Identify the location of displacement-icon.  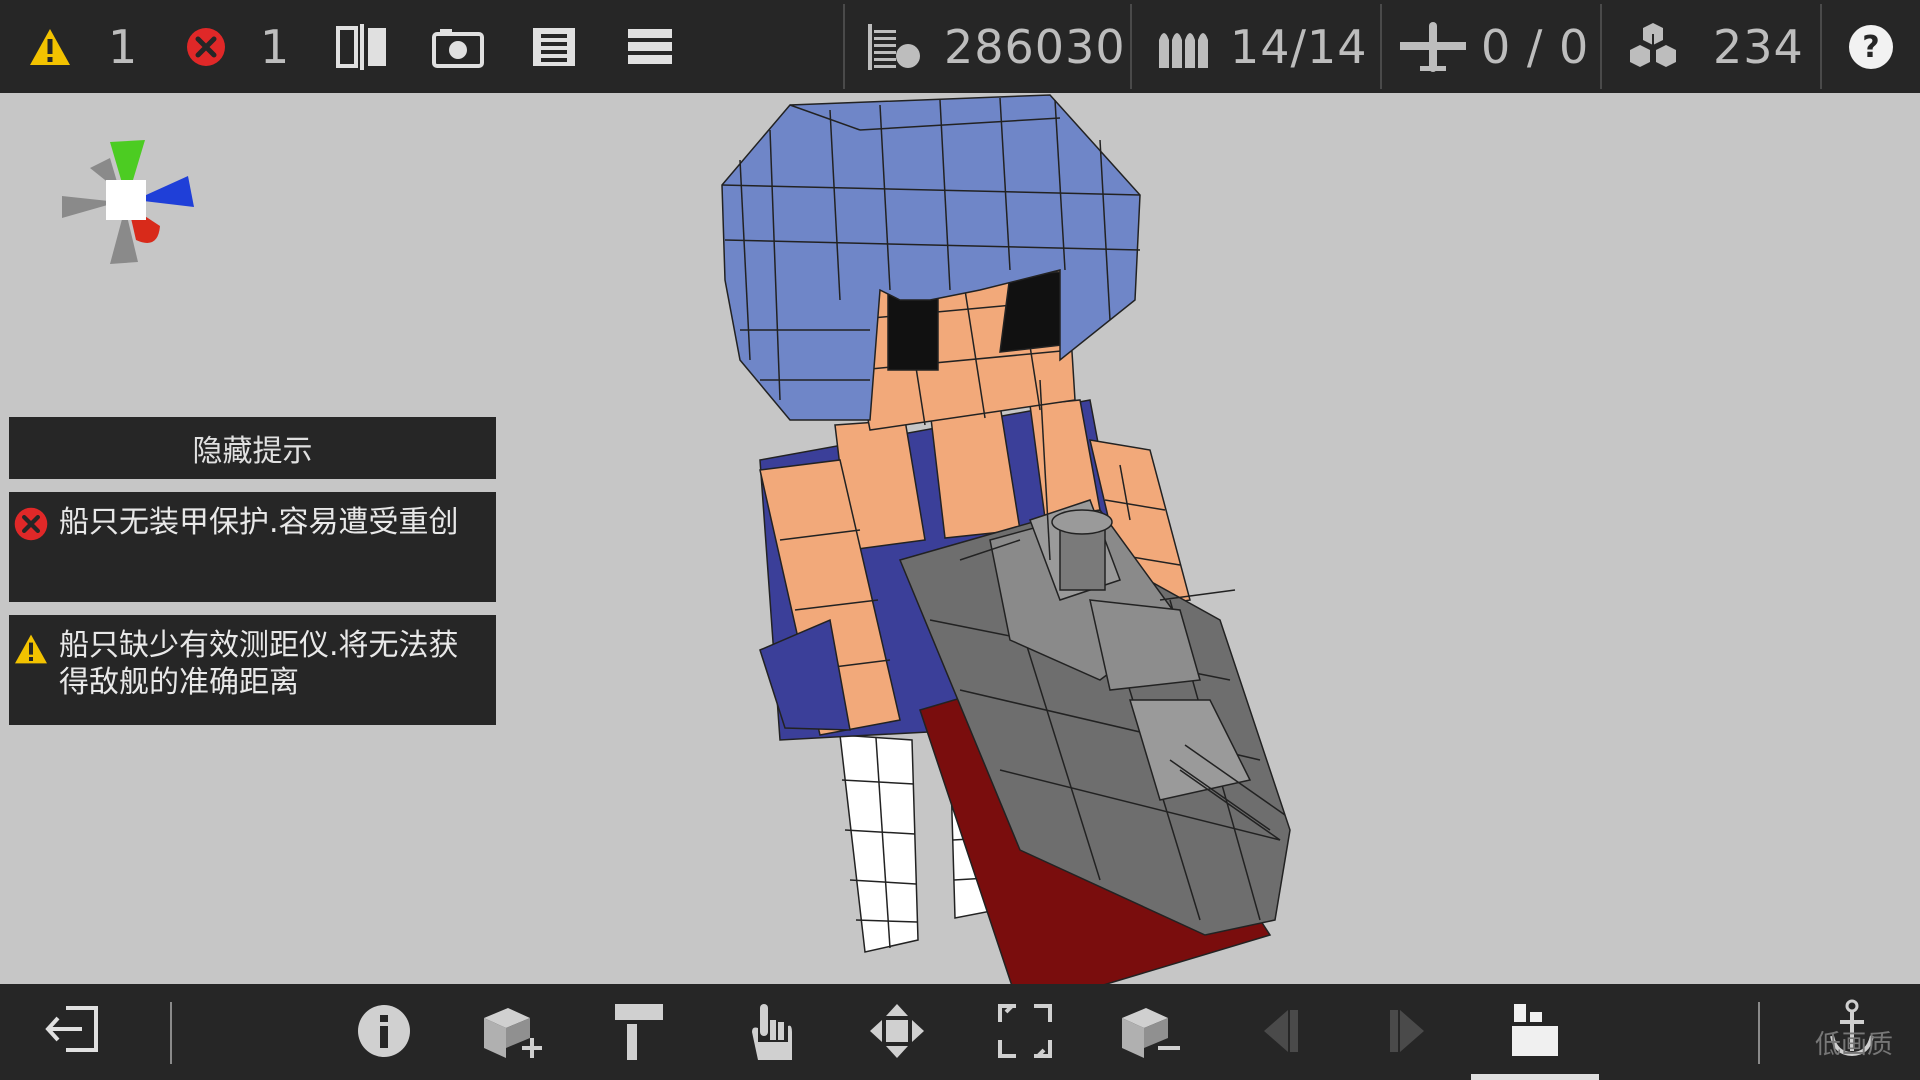
(894, 46).